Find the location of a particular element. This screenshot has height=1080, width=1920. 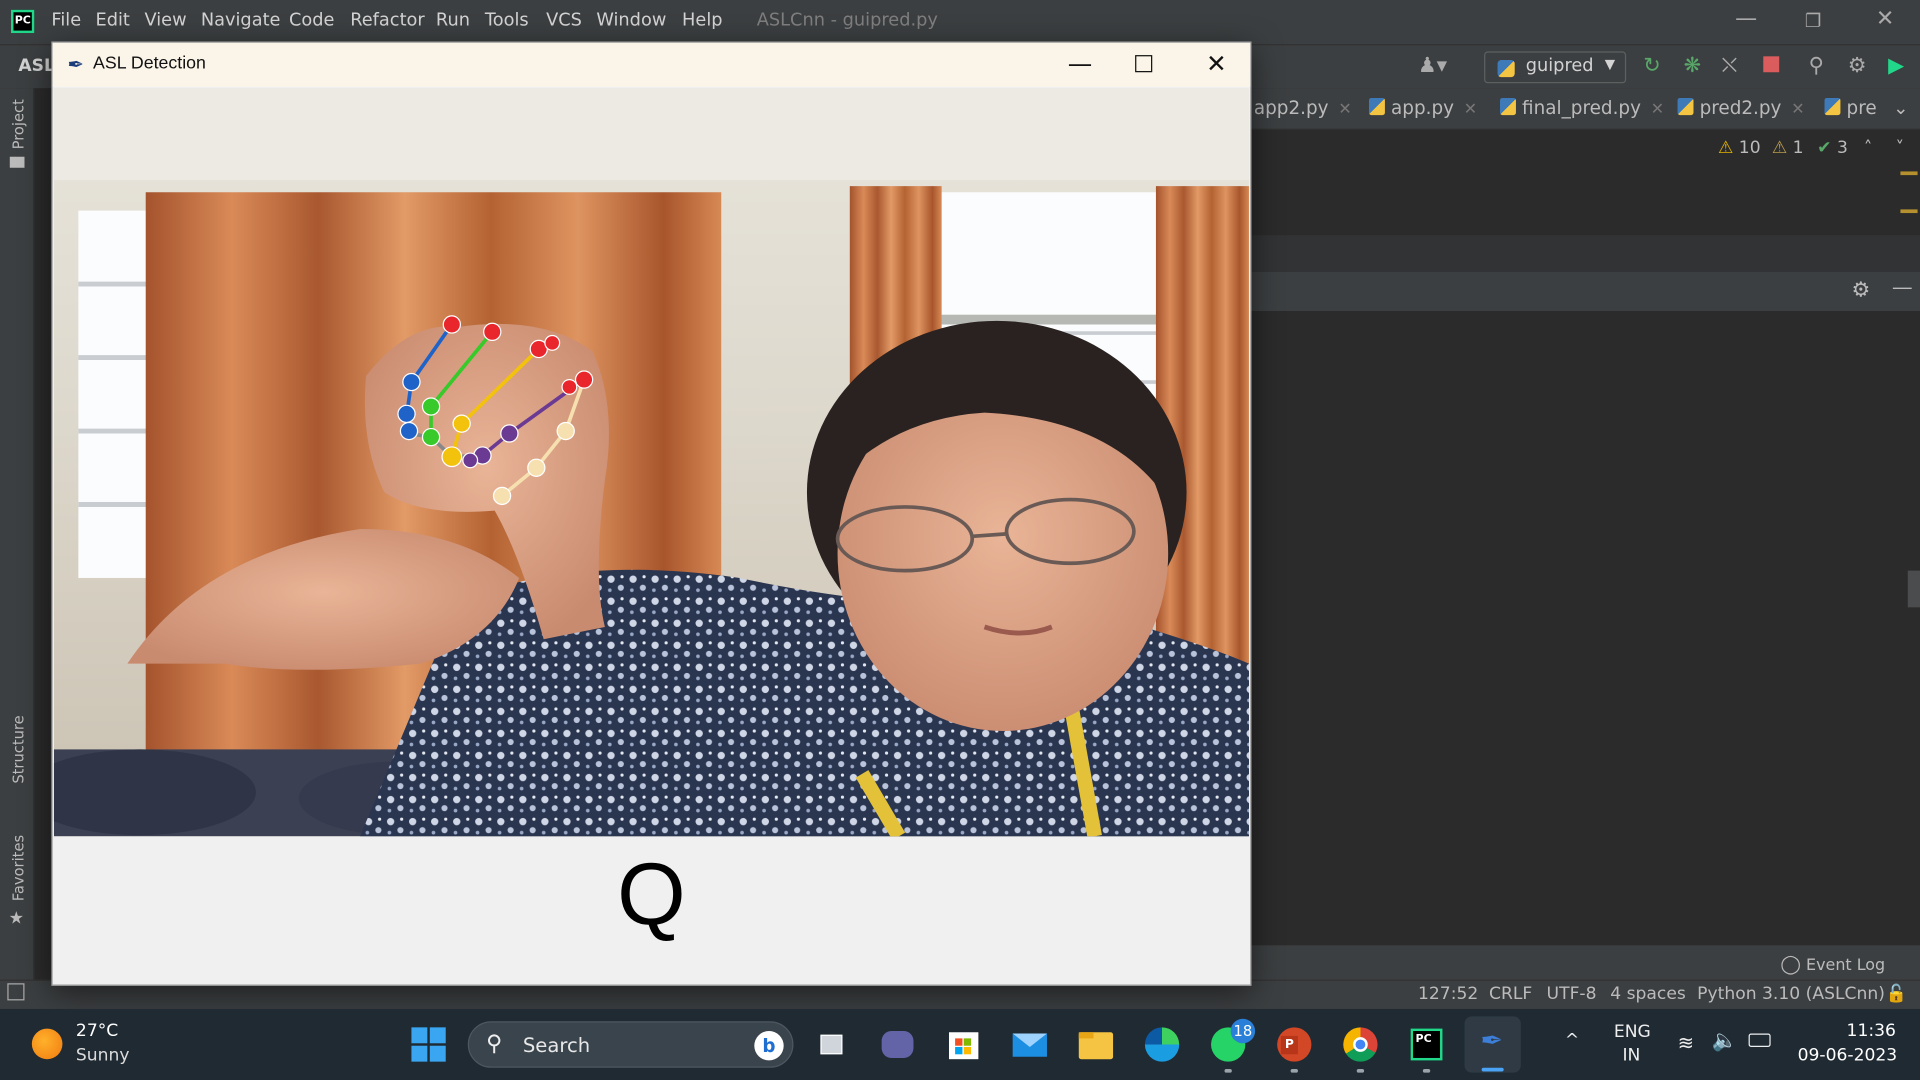

caret-position: 127:52 is located at coordinates (1448, 994).